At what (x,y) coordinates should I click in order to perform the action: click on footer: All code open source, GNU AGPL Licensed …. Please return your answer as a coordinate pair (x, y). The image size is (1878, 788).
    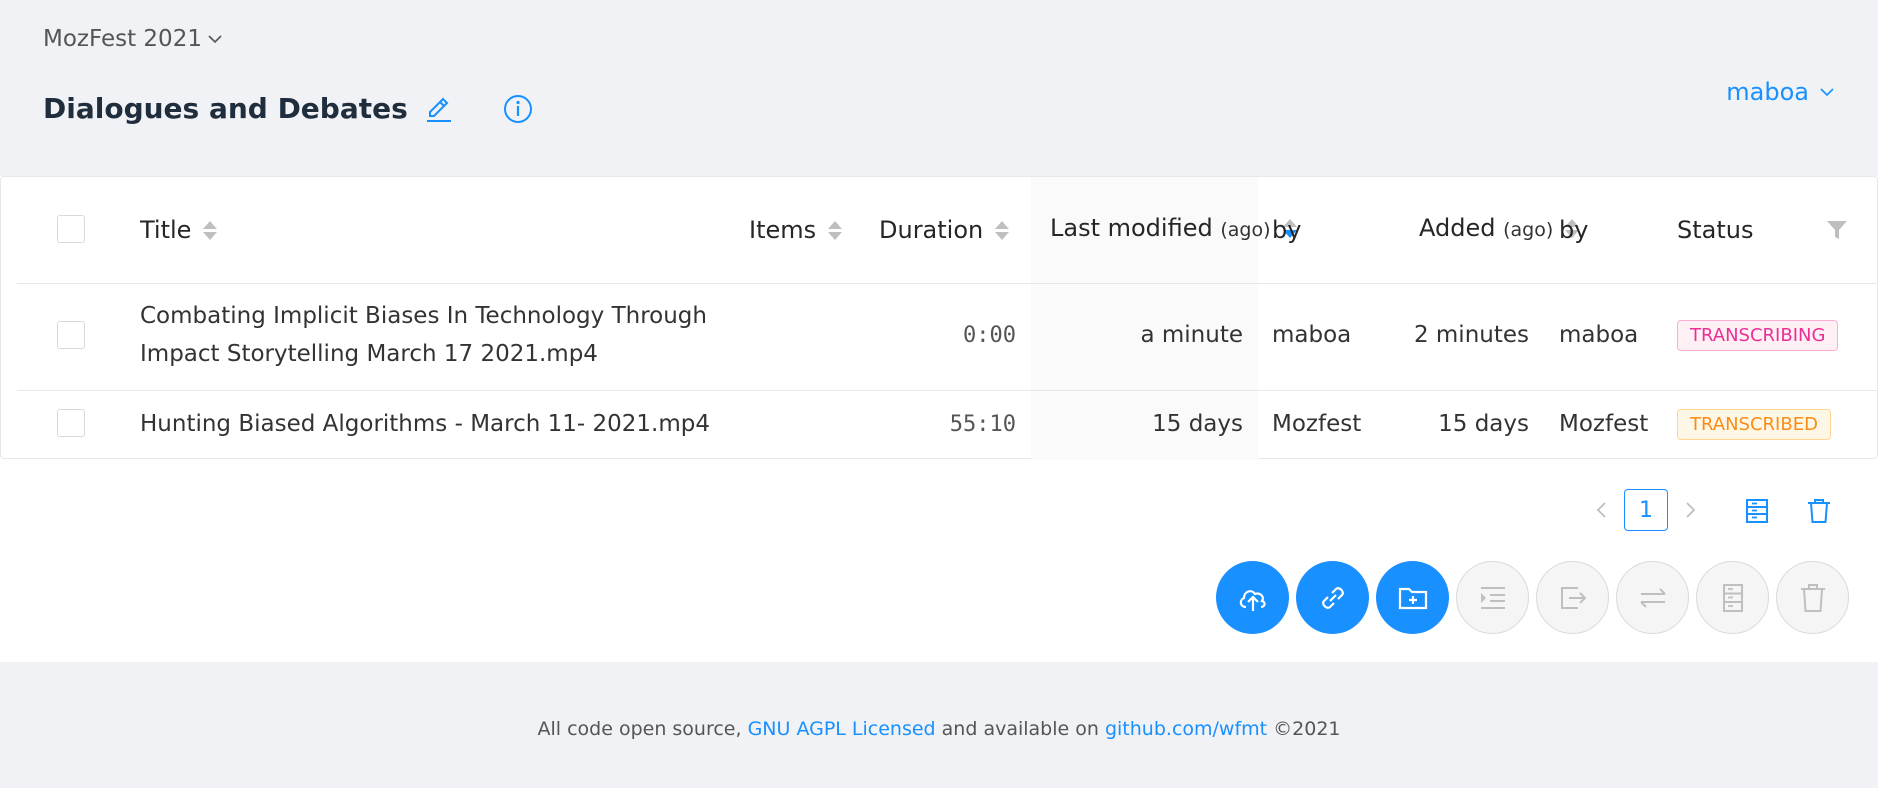
    Looking at the image, I should click on (939, 729).